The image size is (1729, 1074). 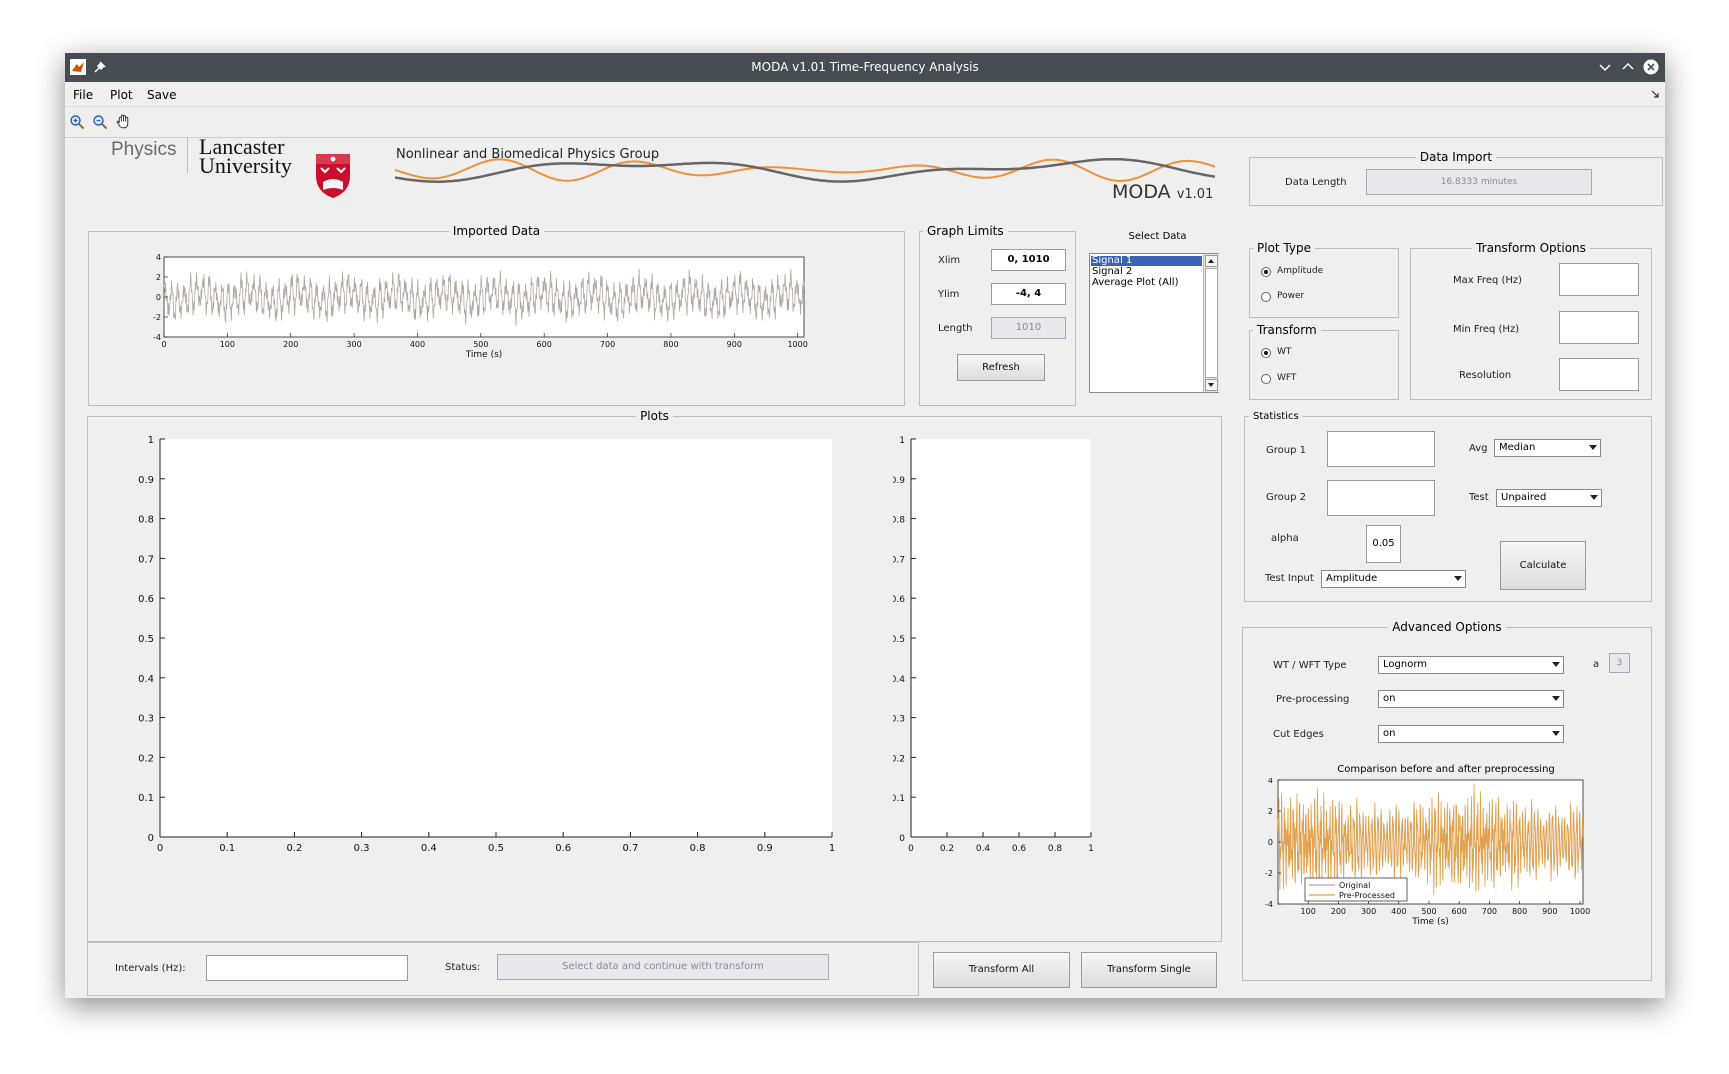 What do you see at coordinates (161, 95) in the screenshot?
I see `menu-save: Save` at bounding box center [161, 95].